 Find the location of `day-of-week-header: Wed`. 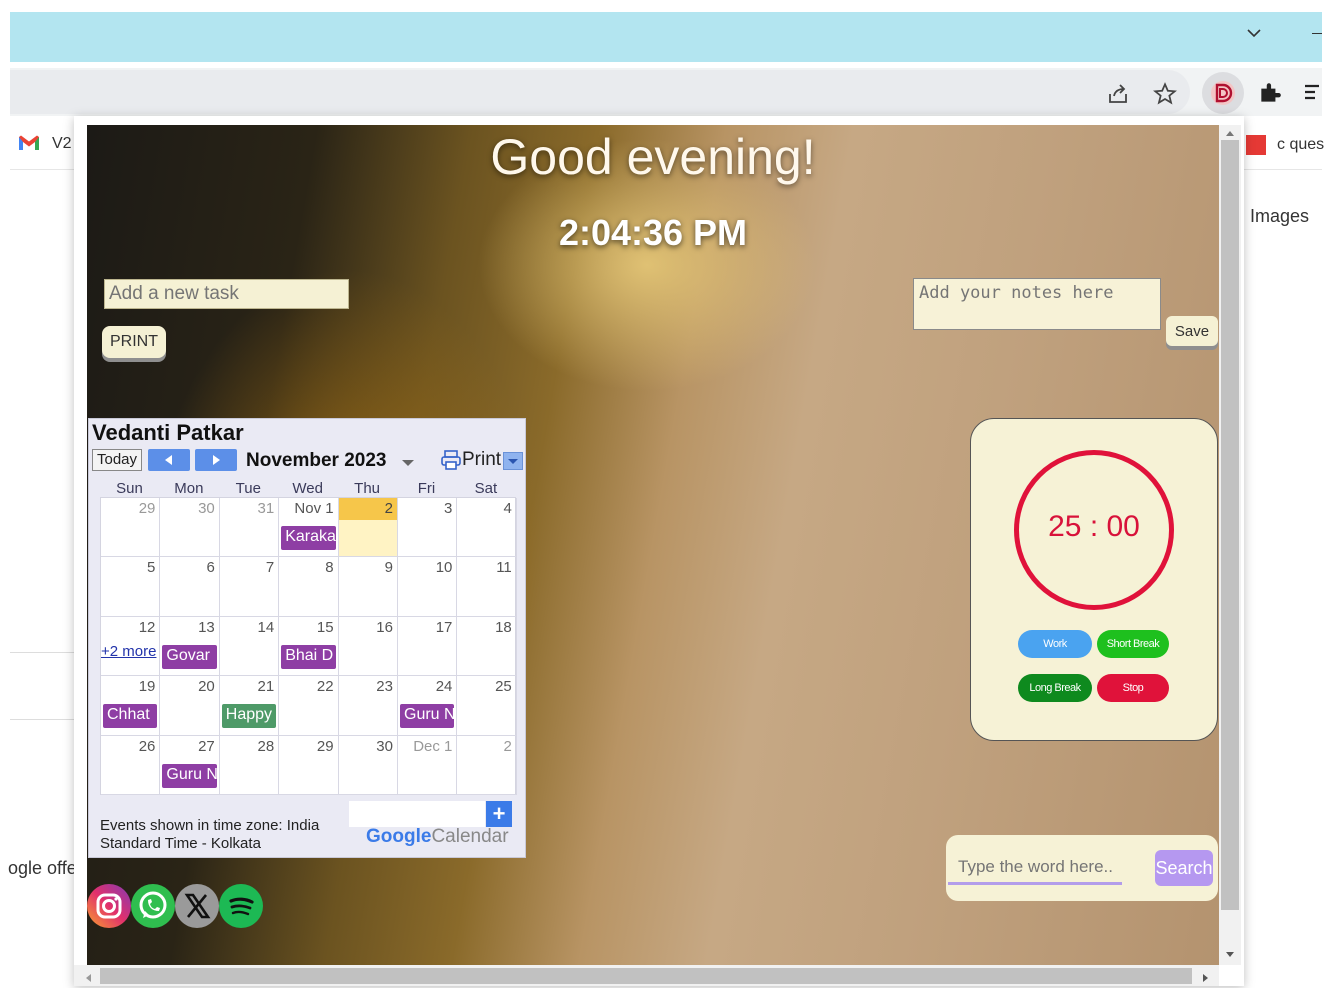

day-of-week-header: Wed is located at coordinates (307, 488).